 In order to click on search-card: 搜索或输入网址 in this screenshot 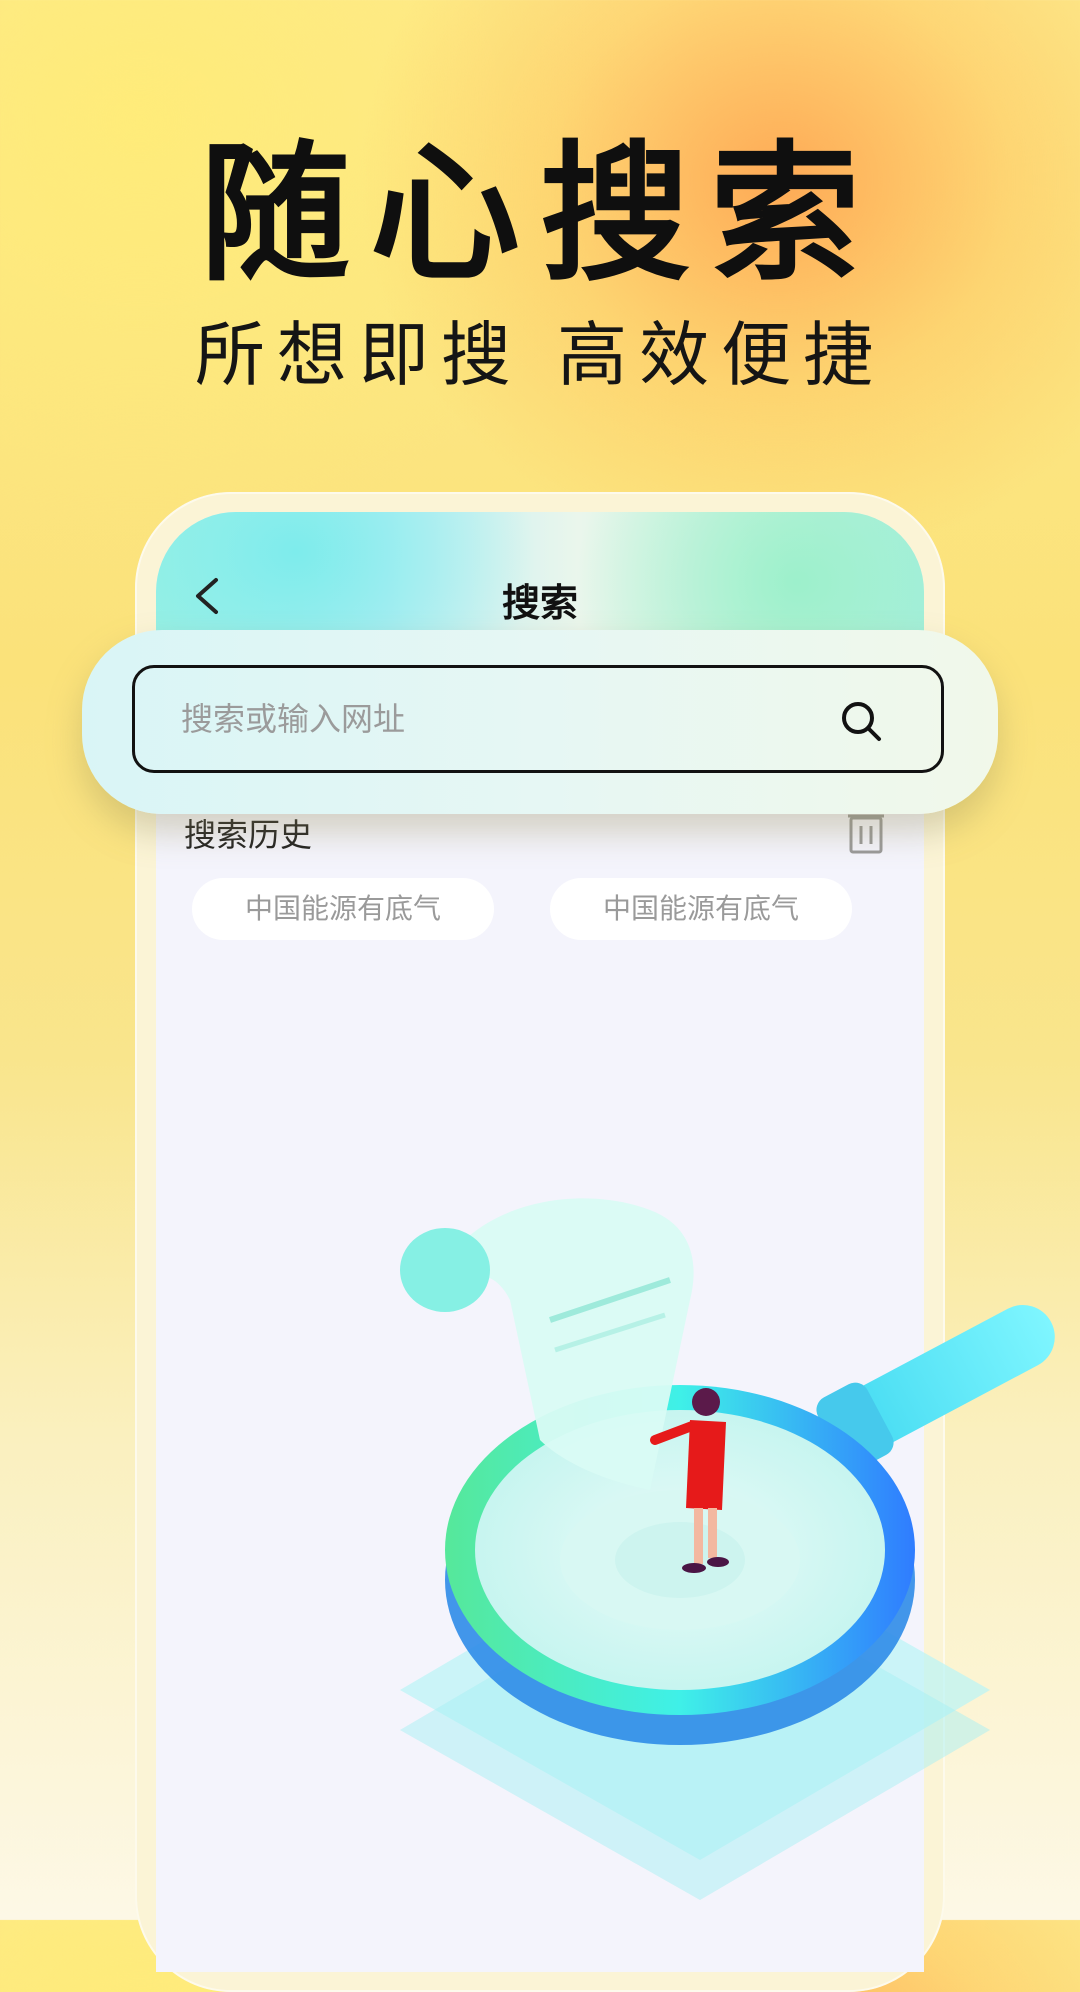, I will do `click(540, 722)`.